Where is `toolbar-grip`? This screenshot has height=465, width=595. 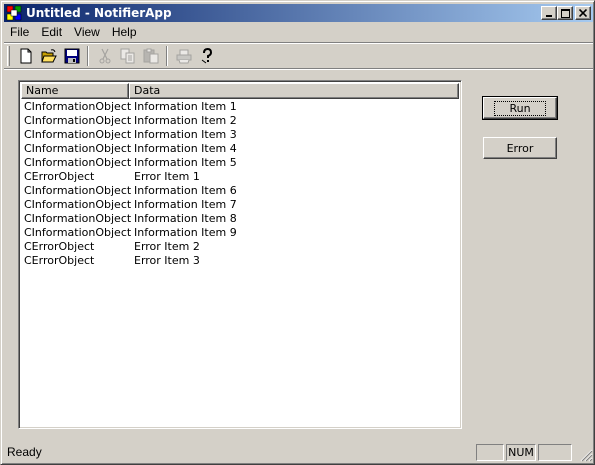
toolbar-grip is located at coordinates (8, 56).